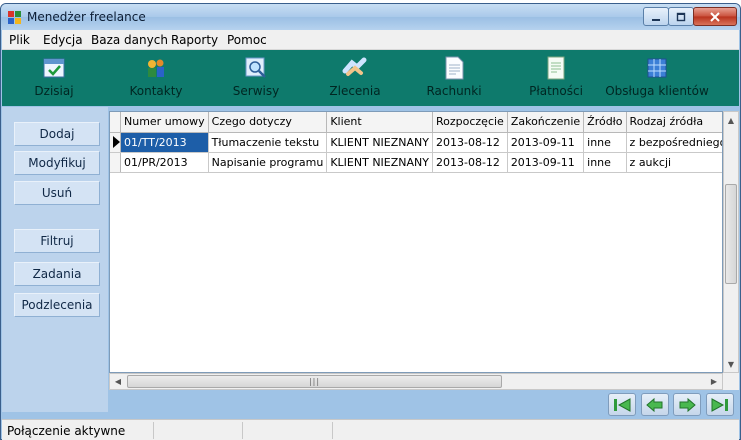 The image size is (741, 440). What do you see at coordinates (164, 142) in the screenshot?
I see `table-cell: 01/TT/2013` at bounding box center [164, 142].